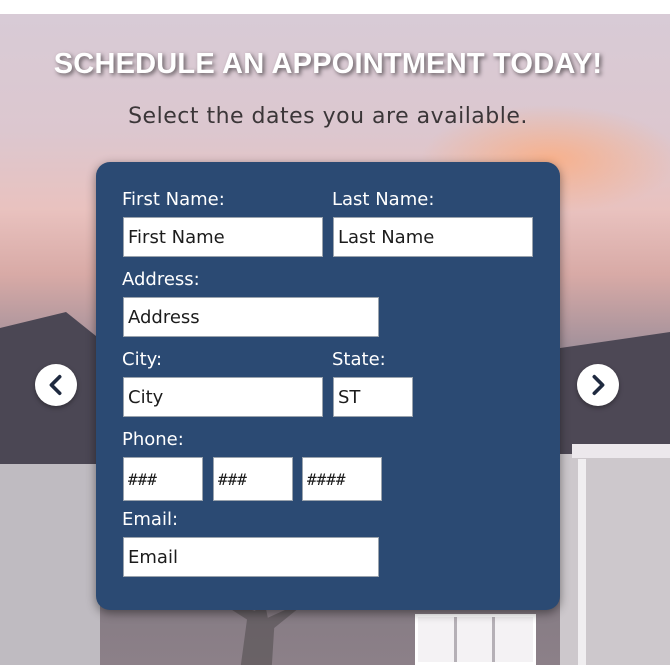 The width and height of the screenshot is (670, 665). I want to click on first-name-field, so click(223, 237).